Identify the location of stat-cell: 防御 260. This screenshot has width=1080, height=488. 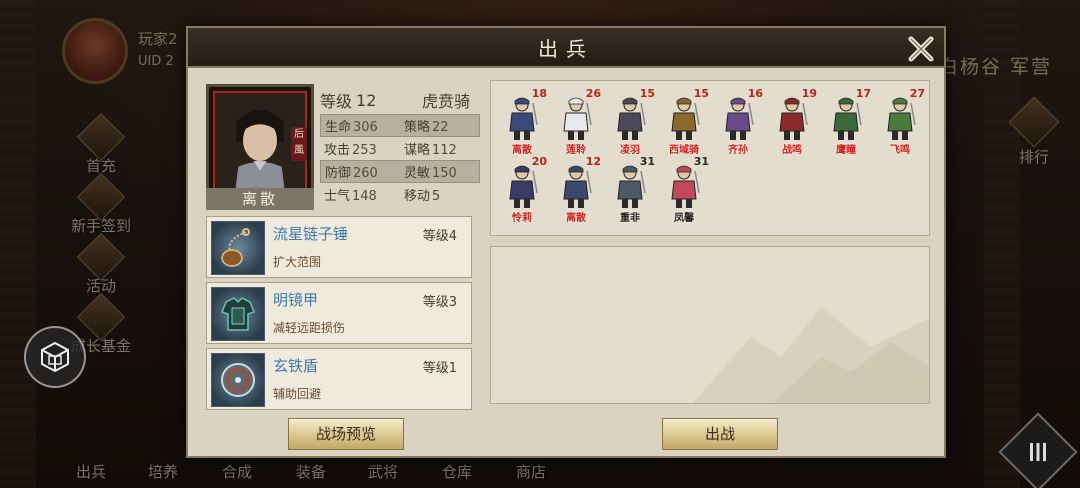
(351, 173).